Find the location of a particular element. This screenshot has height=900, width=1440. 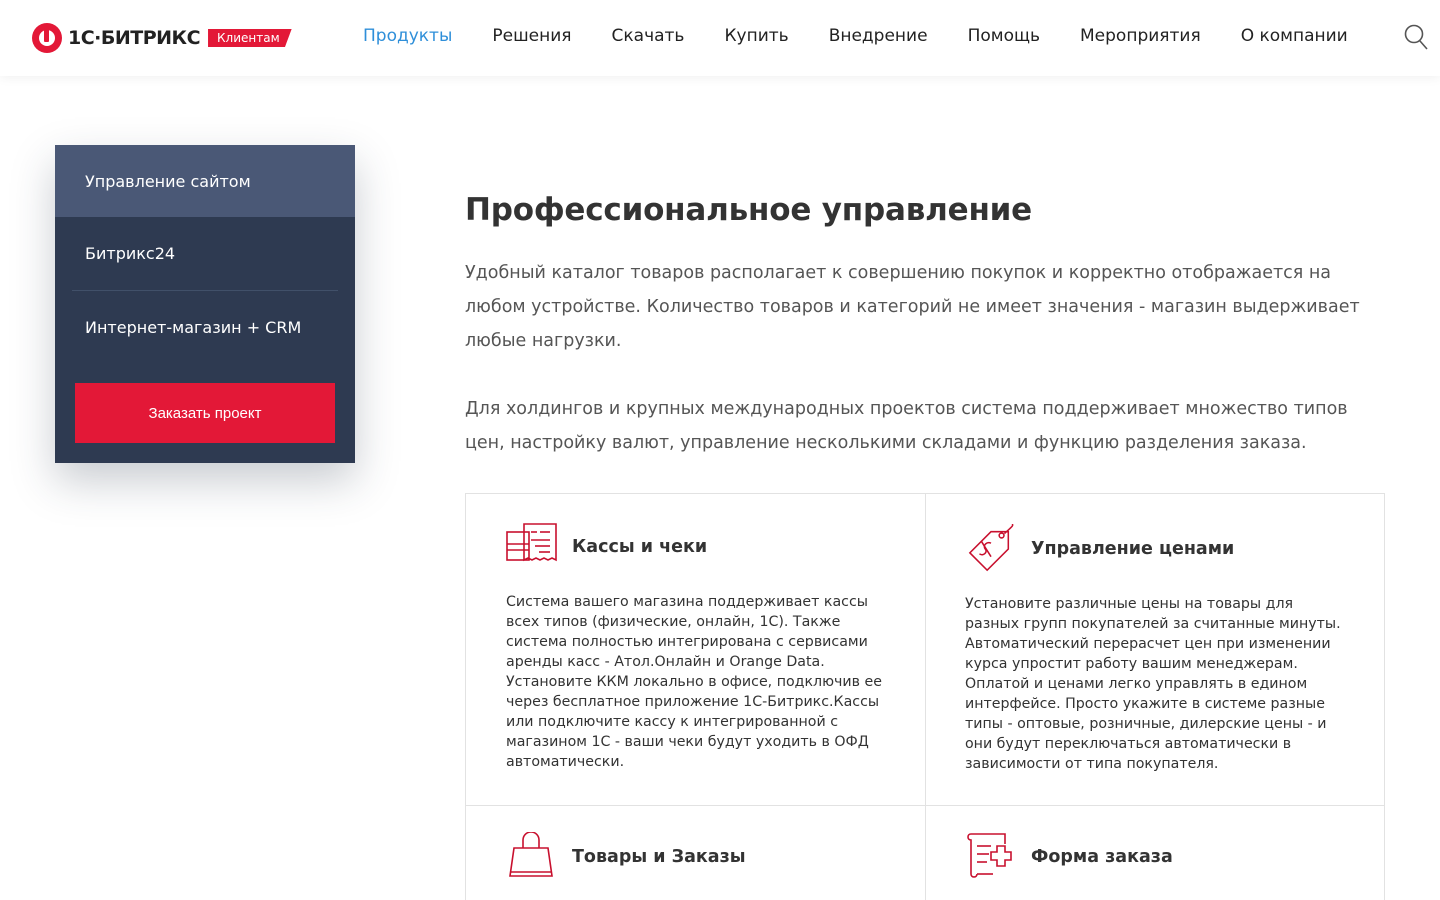

cash-register-icon is located at coordinates (531, 542).